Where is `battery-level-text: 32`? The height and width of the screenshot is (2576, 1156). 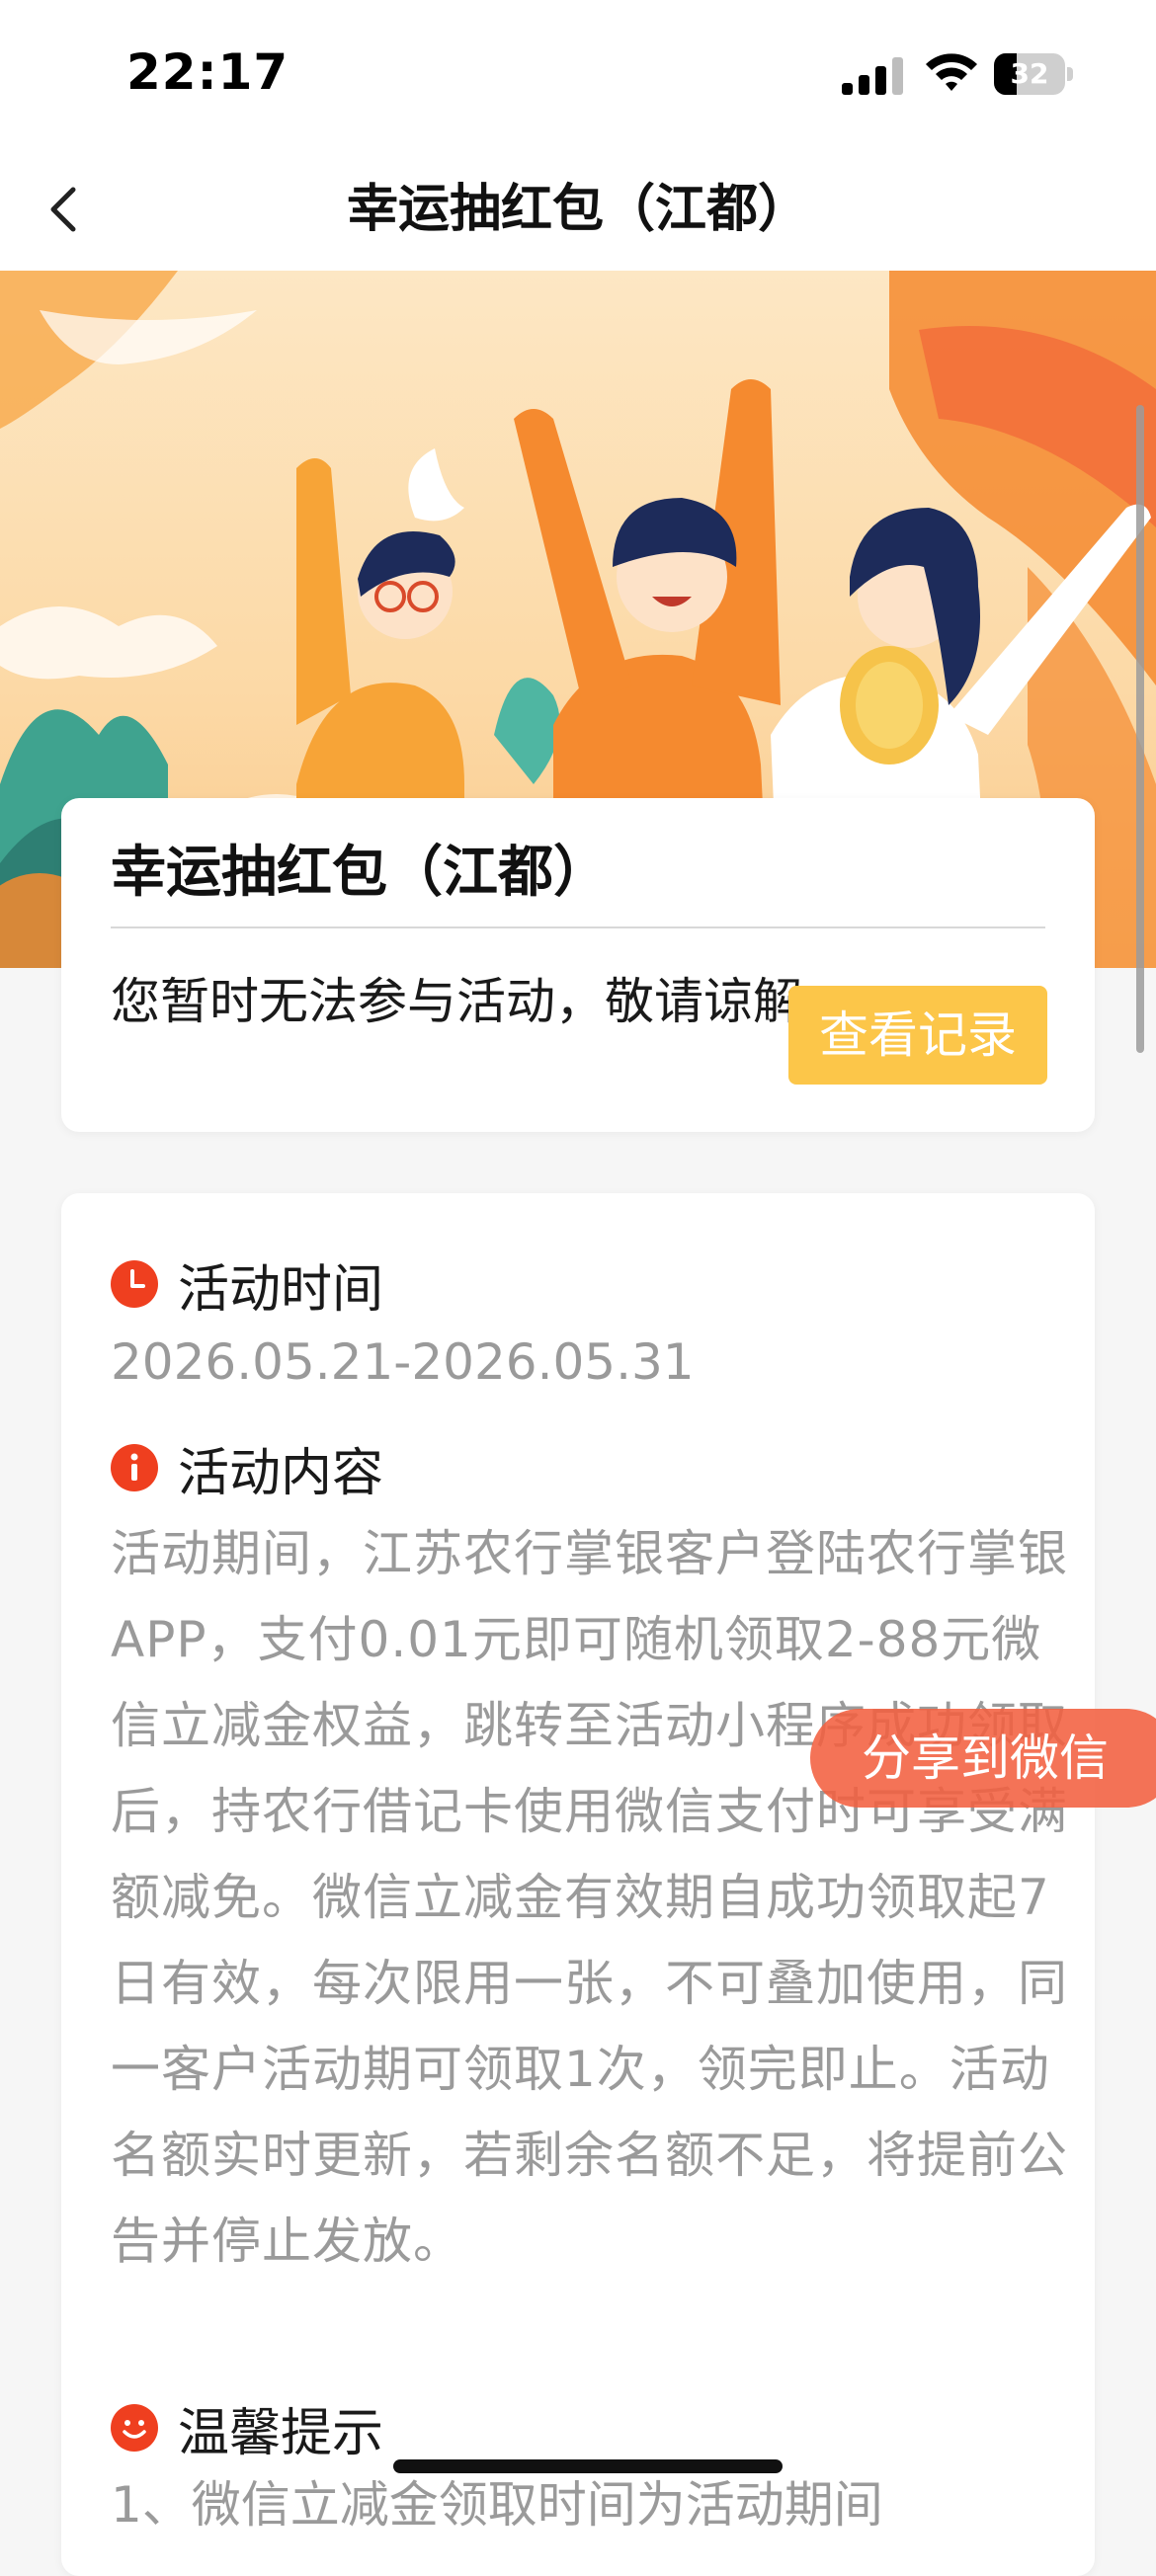
battery-level-text: 32 is located at coordinates (1030, 73).